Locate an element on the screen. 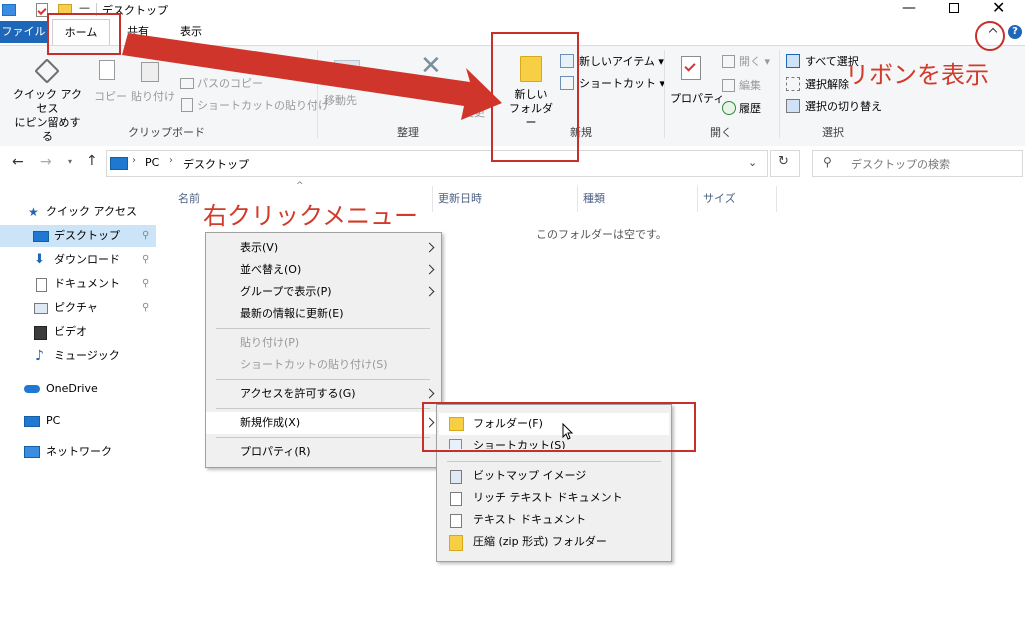  open-label: 開く ▾ is located at coordinates (755, 61).